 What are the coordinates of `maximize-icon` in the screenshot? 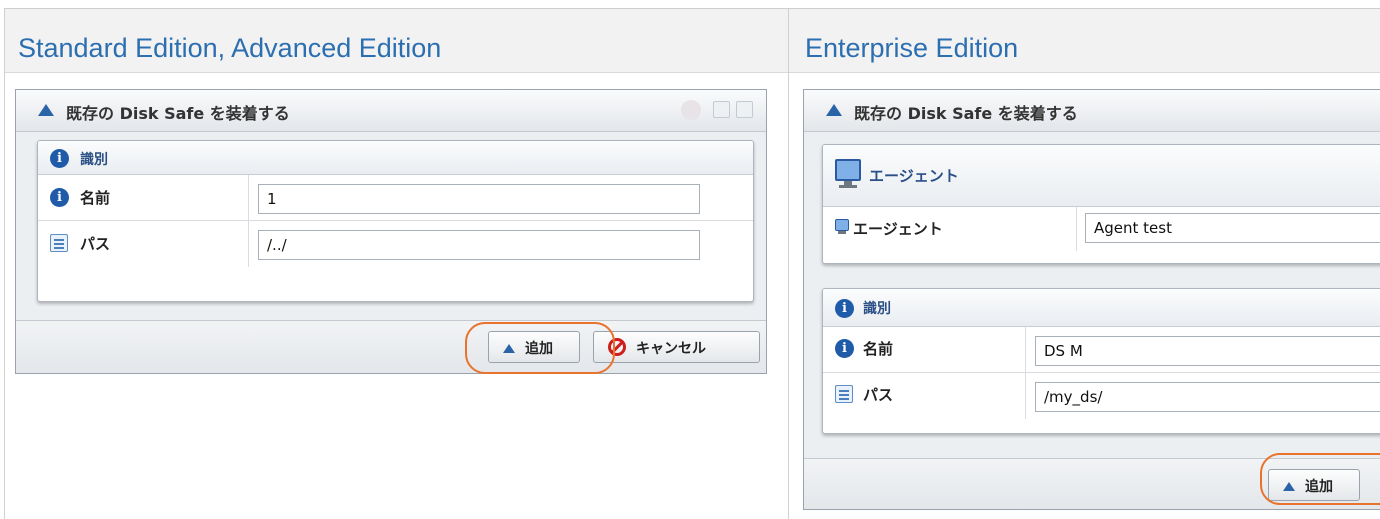 It's located at (721, 109).